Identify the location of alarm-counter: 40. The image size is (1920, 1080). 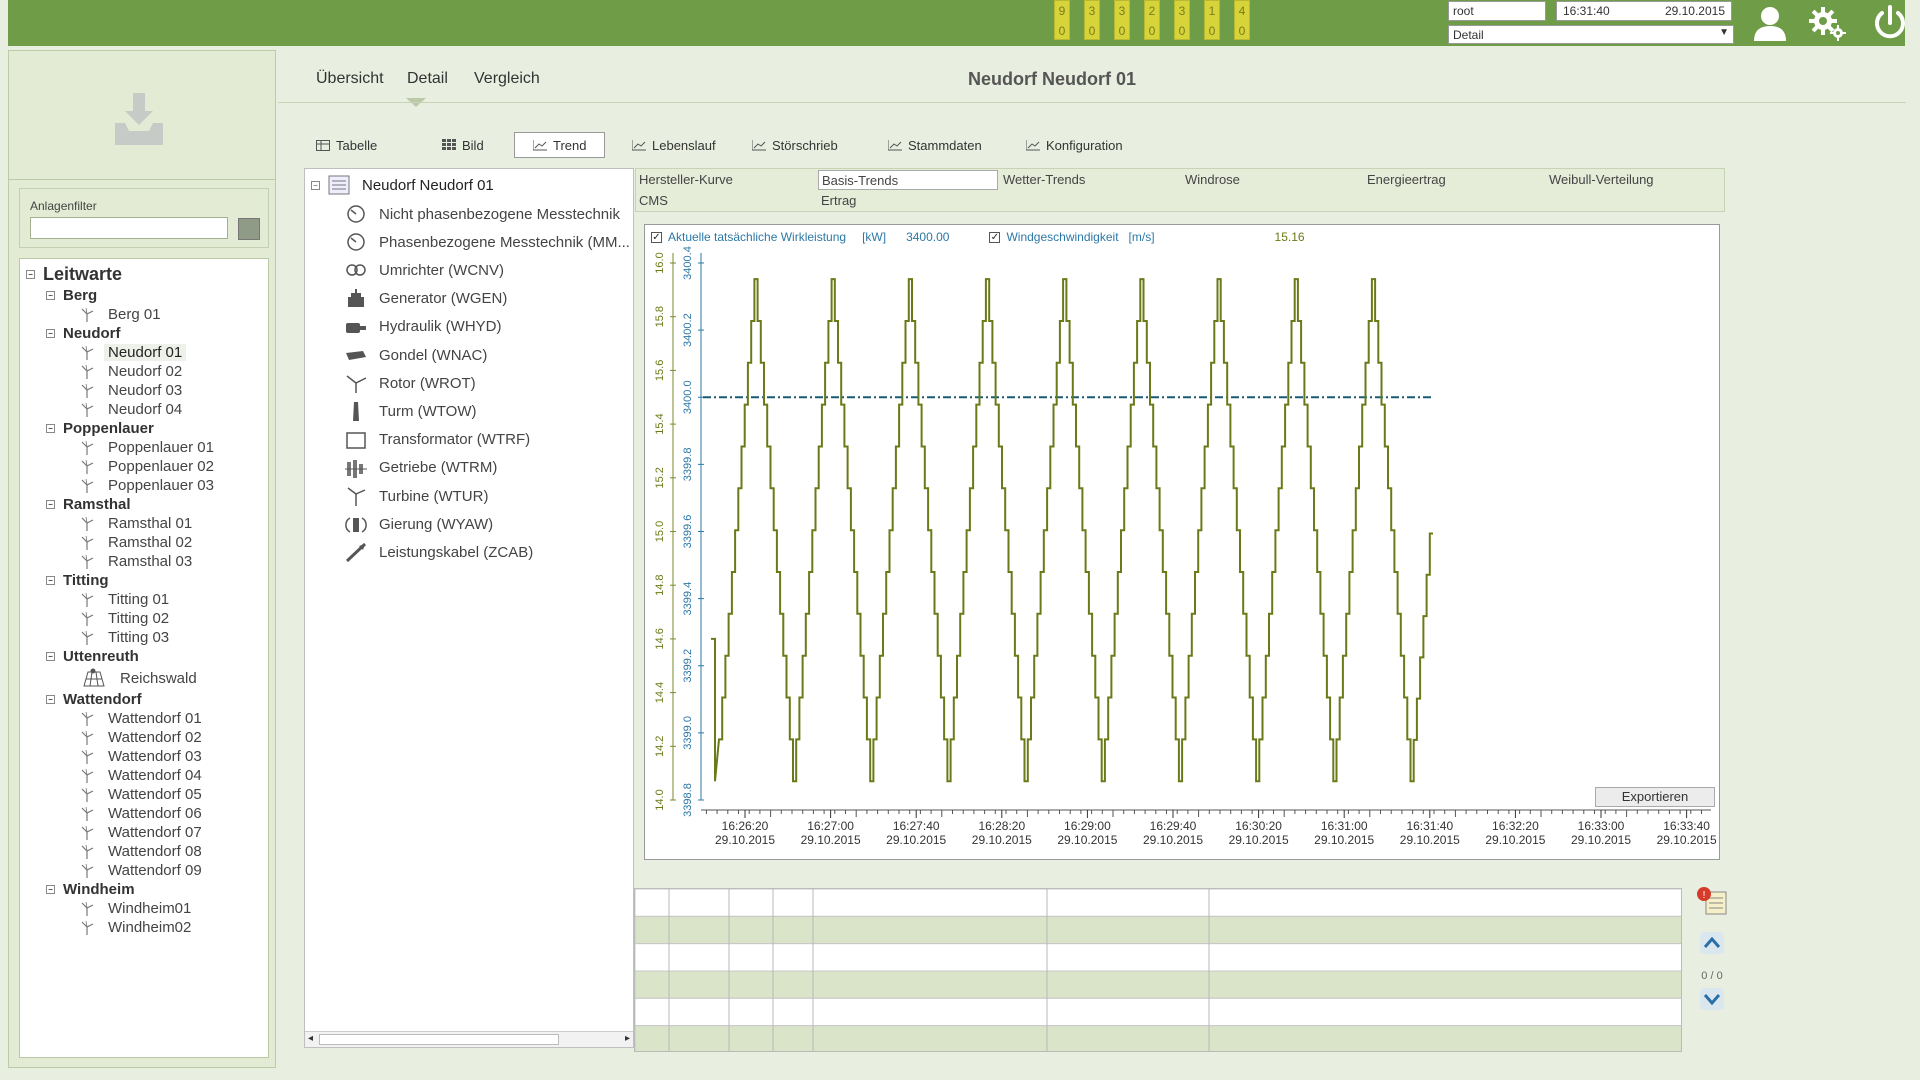
(1242, 20).